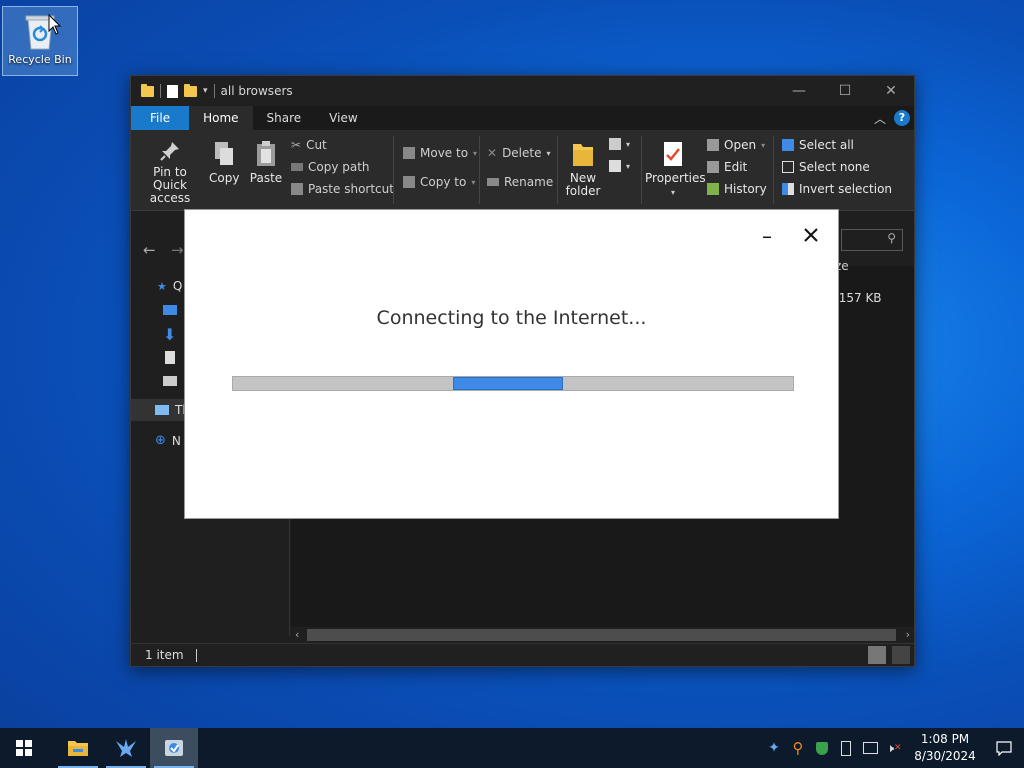 The image size is (1024, 768). Describe the element at coordinates (55, 24) in the screenshot. I see `mouse-cursor-icon` at that location.